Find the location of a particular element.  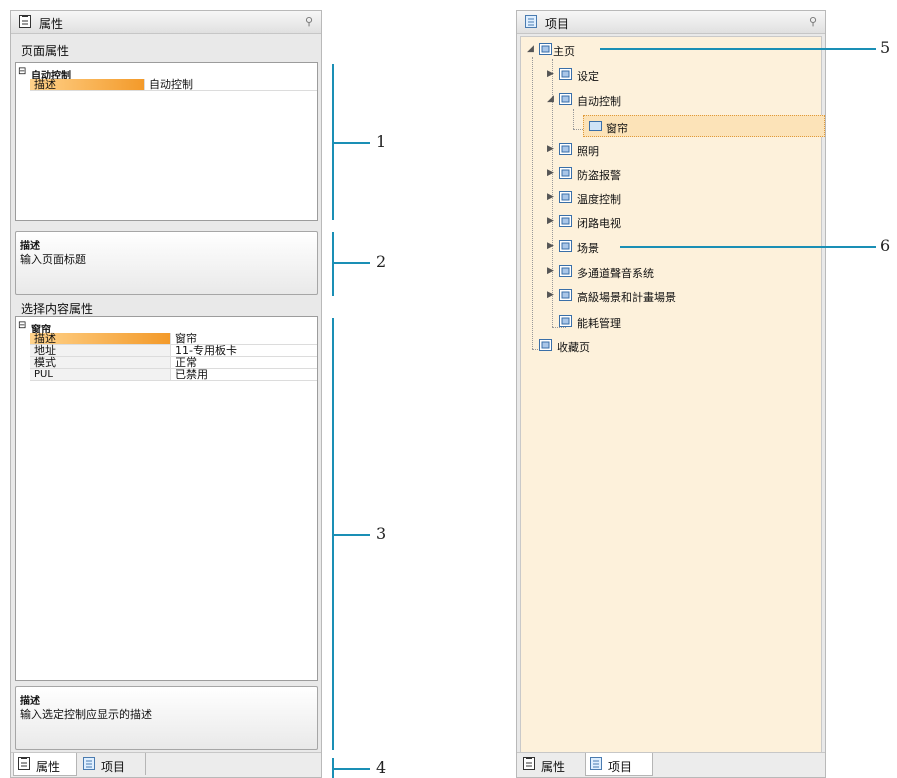

category-header: ⊟ 窗帘 is located at coordinates (166, 328).